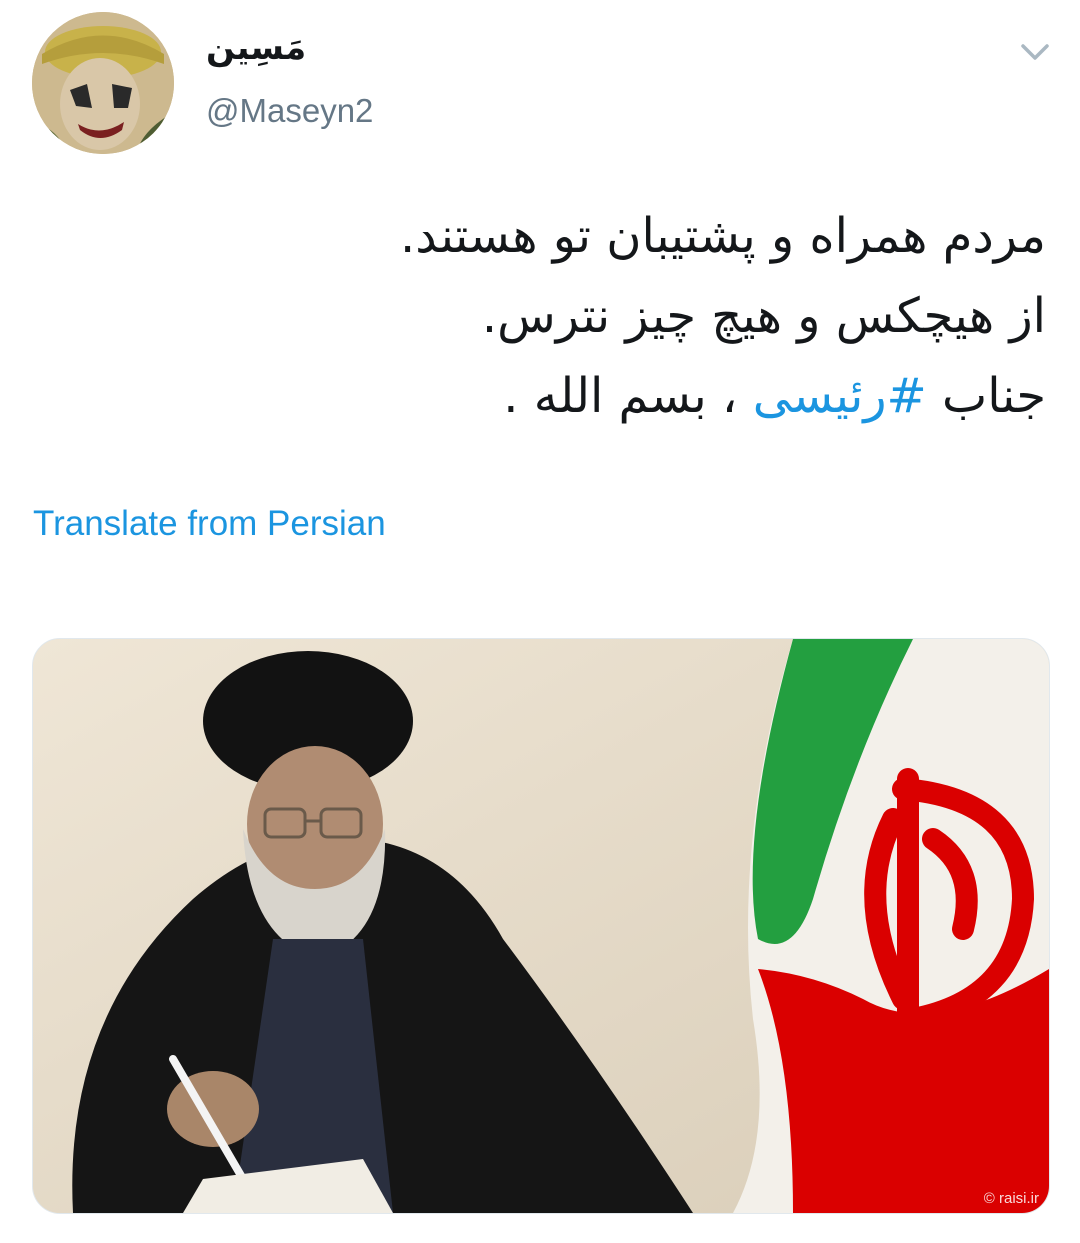  I want to click on tweet-line-3: جناب #رئیسی ، بسم الله ., so click(541, 396).